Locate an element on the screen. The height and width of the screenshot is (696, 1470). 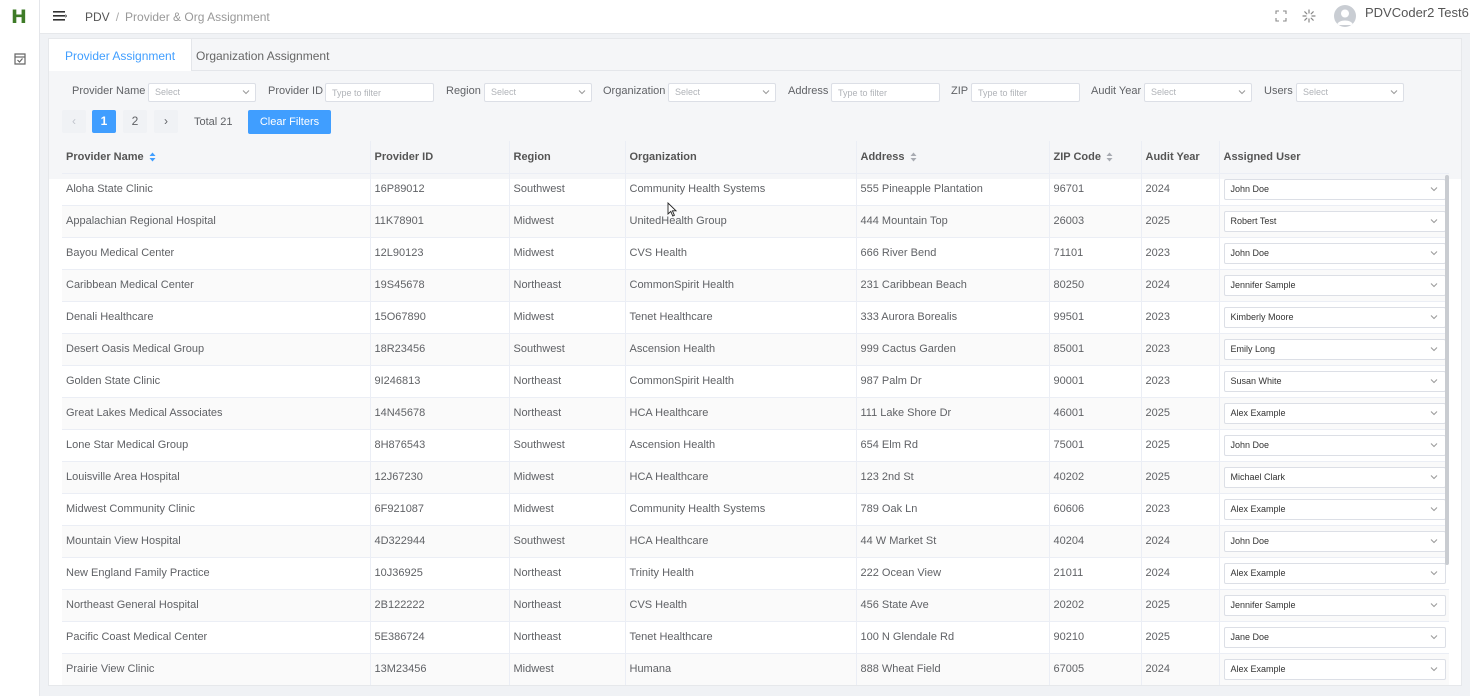
cell-organization: Community Health Systems is located at coordinates (741, 189).